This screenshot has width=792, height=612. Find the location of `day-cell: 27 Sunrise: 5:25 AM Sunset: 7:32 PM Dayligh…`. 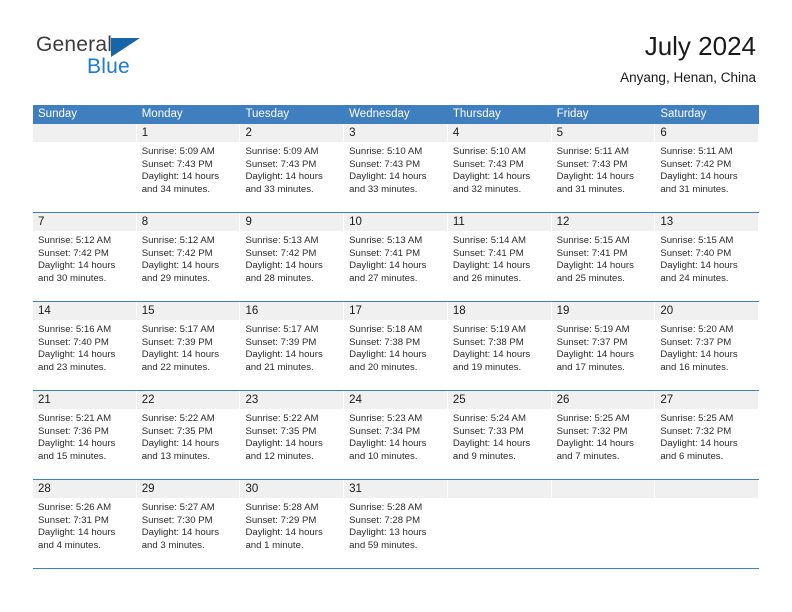

day-cell: 27 Sunrise: 5:25 AM Sunset: 7:32 PM Dayligh… is located at coordinates (707, 435).